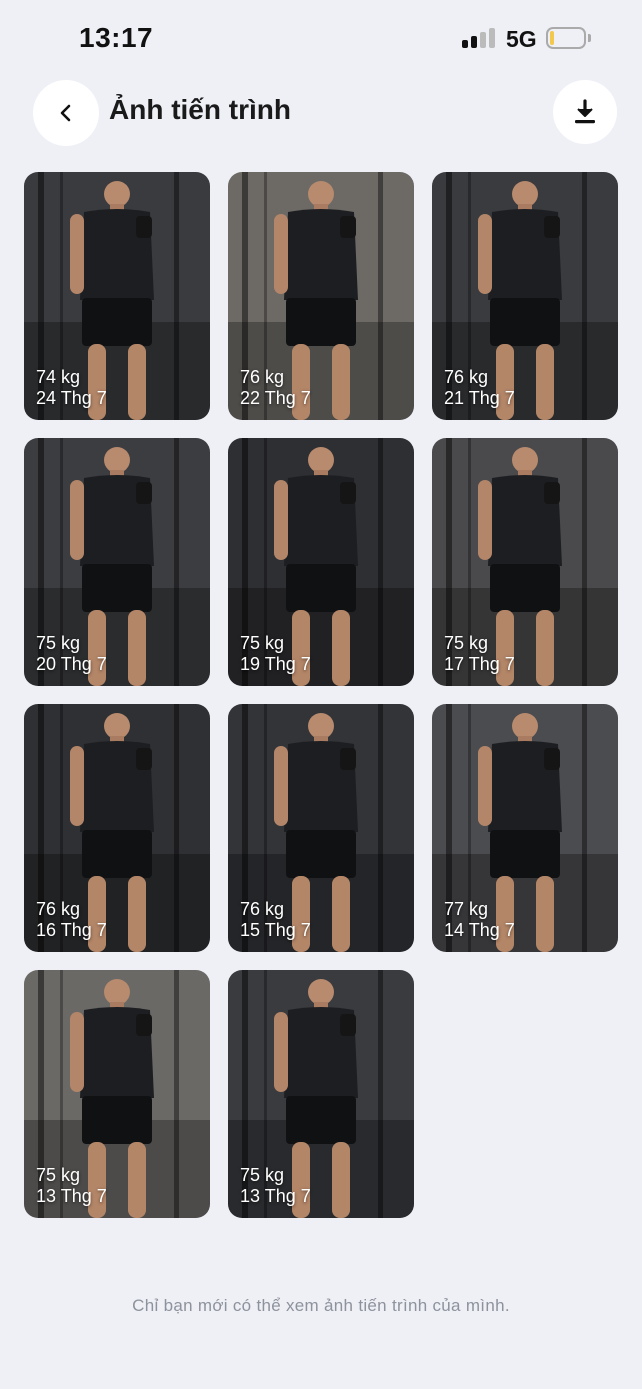 The height and width of the screenshot is (1389, 642). I want to click on photo-caption: 75 kg 17 Thg 7, so click(479, 654).